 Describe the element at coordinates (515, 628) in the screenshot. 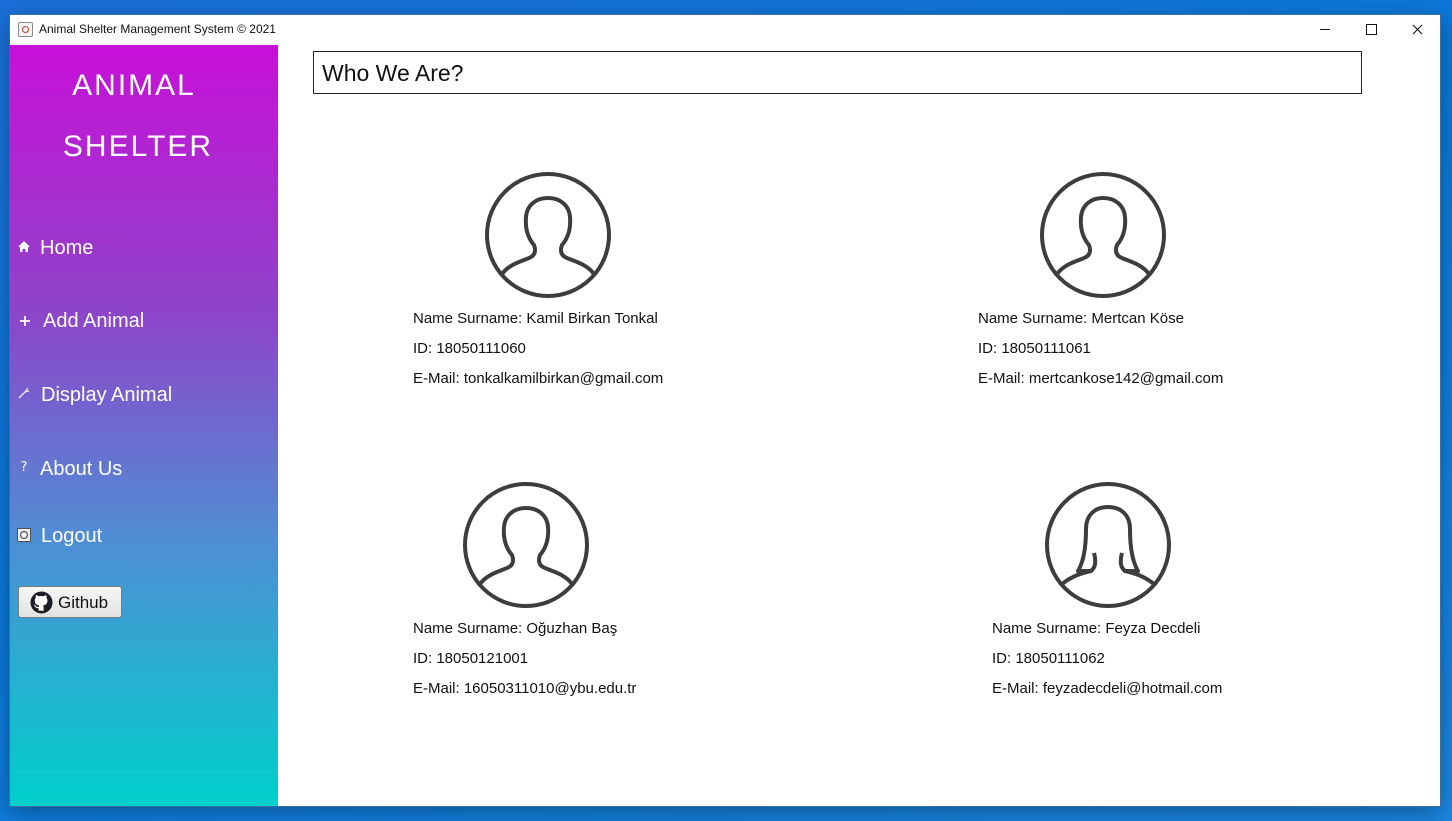

I see `member-name: Name Surname: Oğuzhan Baş` at that location.